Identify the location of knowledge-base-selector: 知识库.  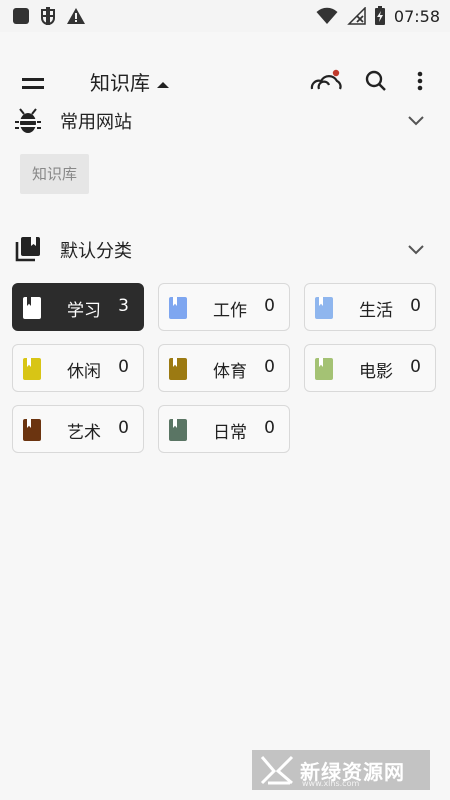
(130, 83).